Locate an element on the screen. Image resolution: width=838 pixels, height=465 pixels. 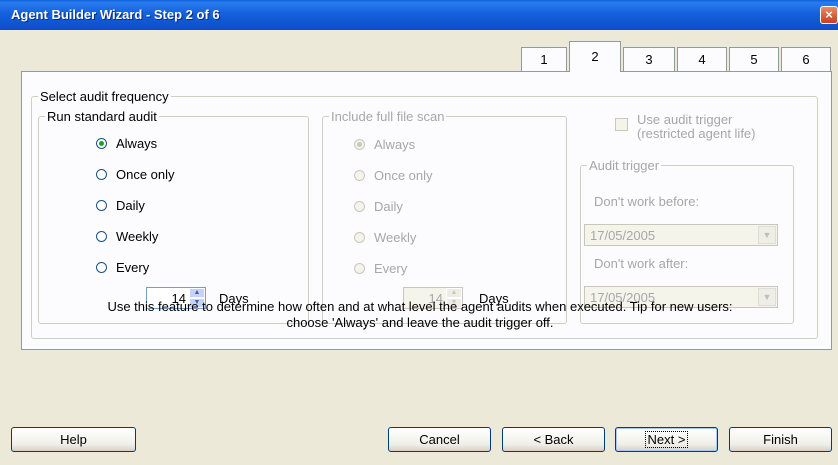
fullscan-radio-always: Always is located at coordinates (384, 144).